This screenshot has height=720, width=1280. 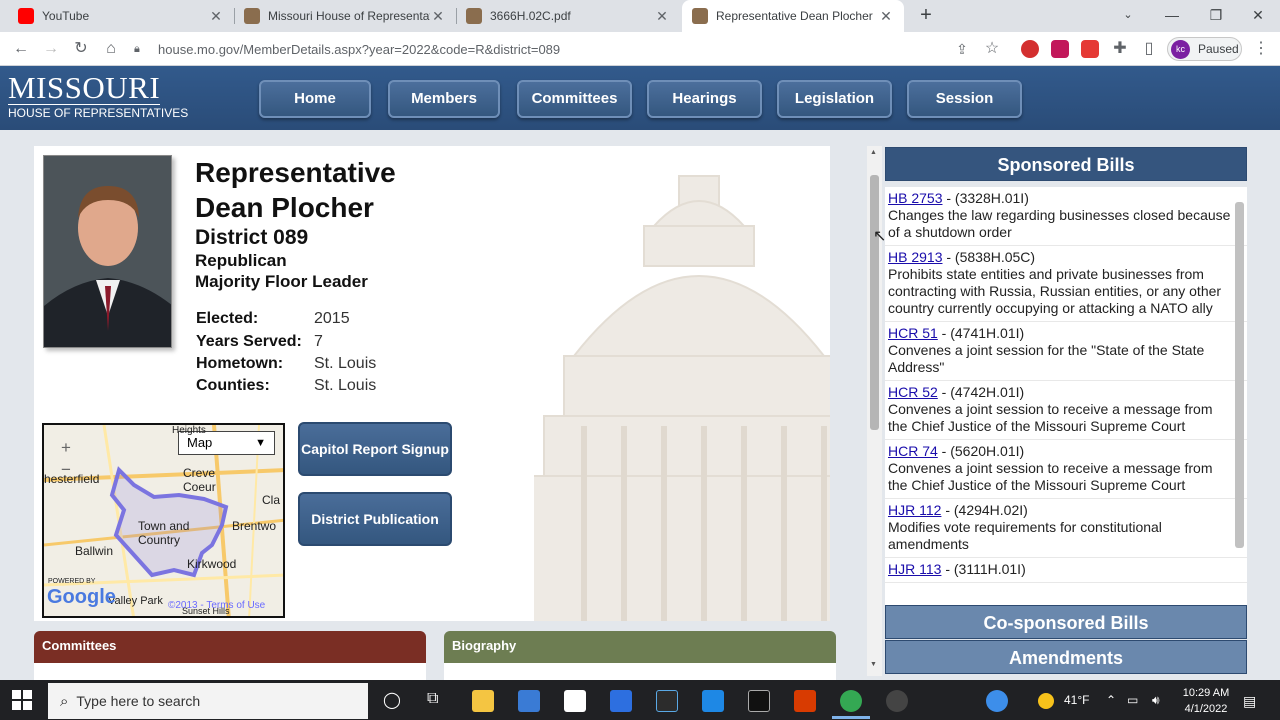 What do you see at coordinates (997, 701) in the screenshot?
I see `help-icon` at bounding box center [997, 701].